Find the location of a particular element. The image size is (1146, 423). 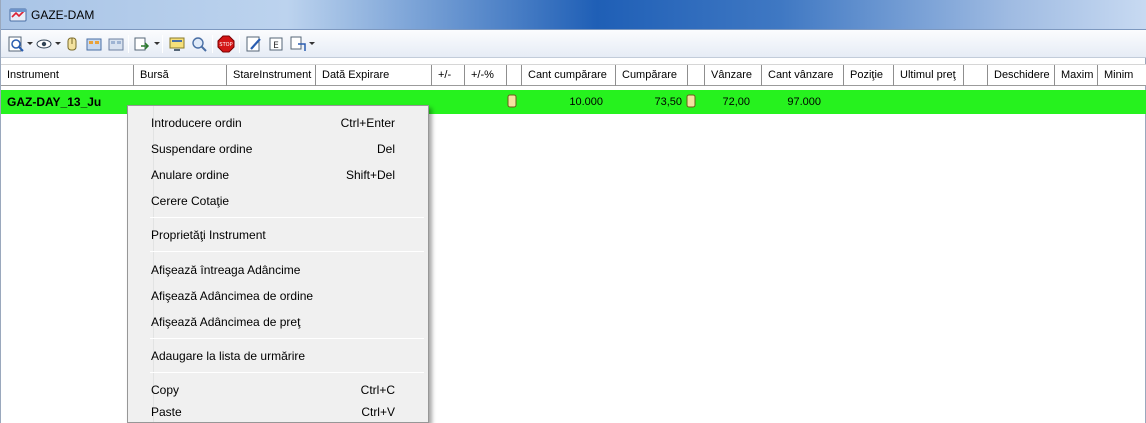

settings-icon is located at coordinates (298, 44).